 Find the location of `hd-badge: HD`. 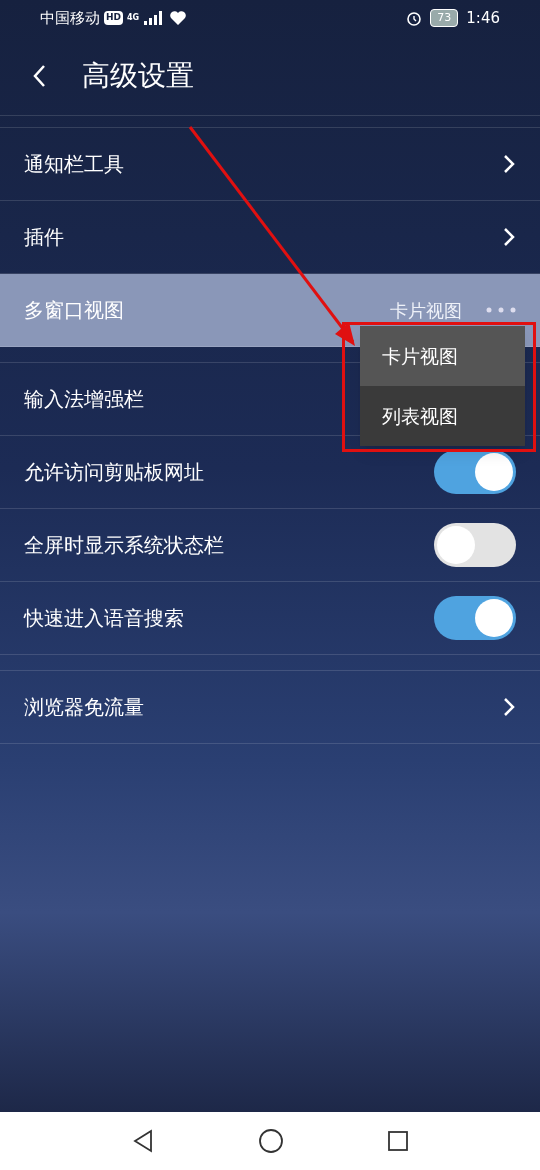

hd-badge: HD is located at coordinates (113, 18).